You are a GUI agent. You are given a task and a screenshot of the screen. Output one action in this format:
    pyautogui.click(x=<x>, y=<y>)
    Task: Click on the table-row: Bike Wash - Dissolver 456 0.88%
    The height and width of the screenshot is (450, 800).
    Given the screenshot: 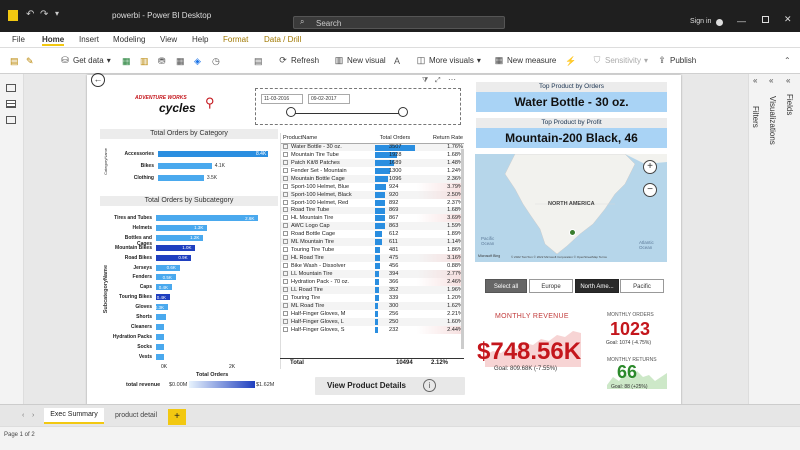 What is the action you would take?
    pyautogui.click(x=372, y=266)
    